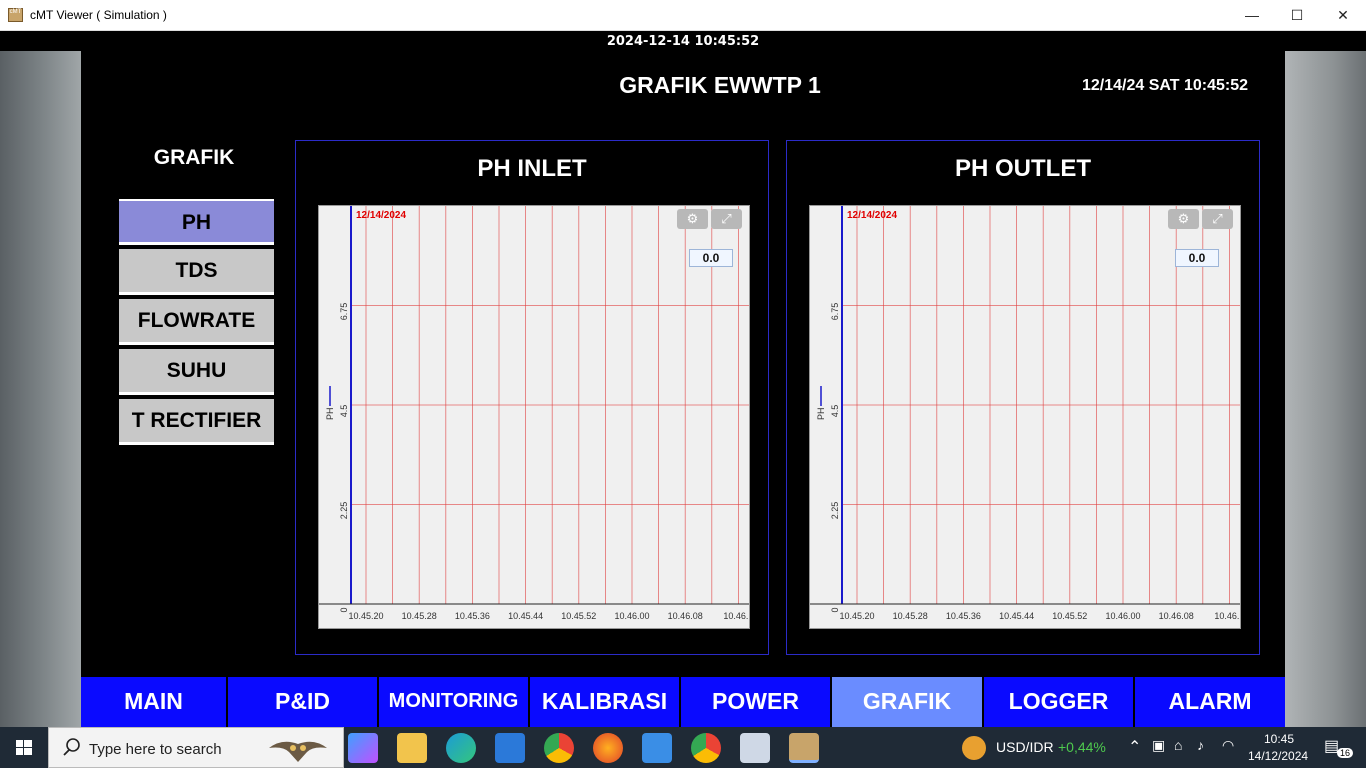  What do you see at coordinates (1058, 702) in the screenshot?
I see `nav-logger-button: LOGGER` at bounding box center [1058, 702].